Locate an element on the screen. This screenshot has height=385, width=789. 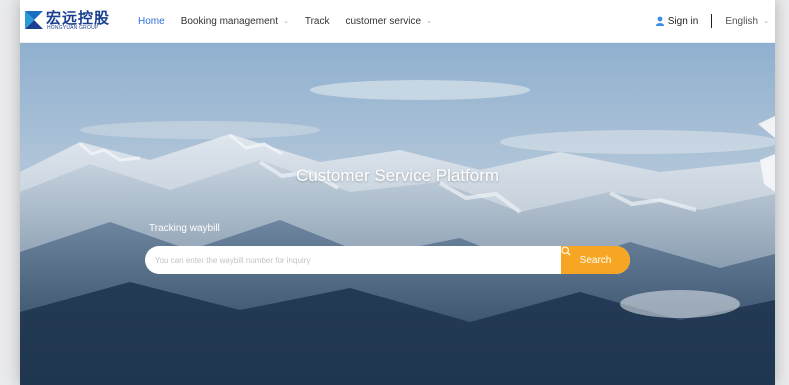
language-label: English is located at coordinates (742, 21).